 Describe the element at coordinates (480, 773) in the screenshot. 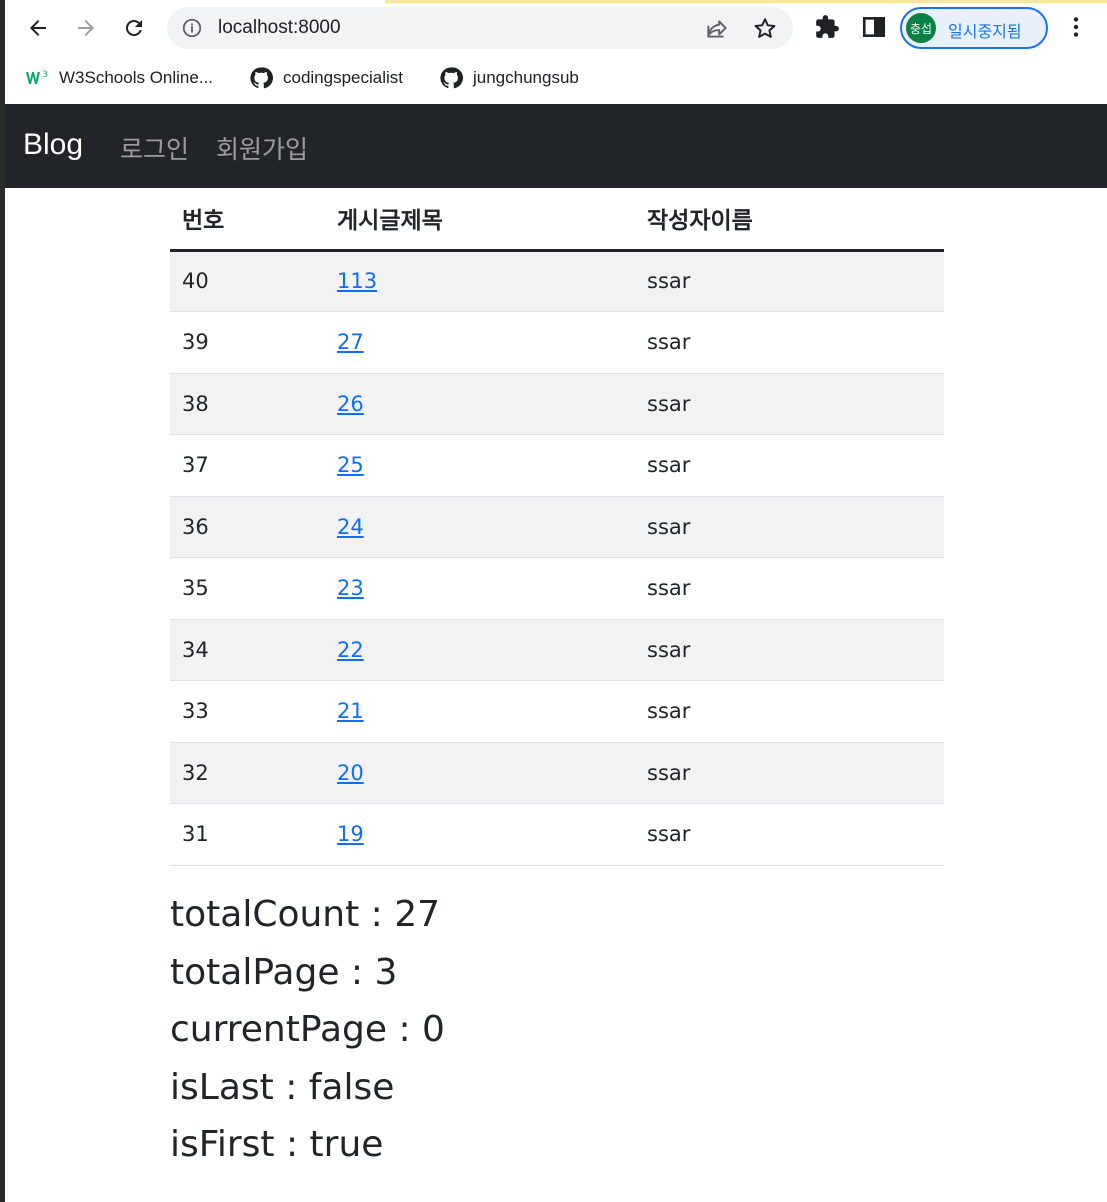

I see `cell-title: 20` at that location.